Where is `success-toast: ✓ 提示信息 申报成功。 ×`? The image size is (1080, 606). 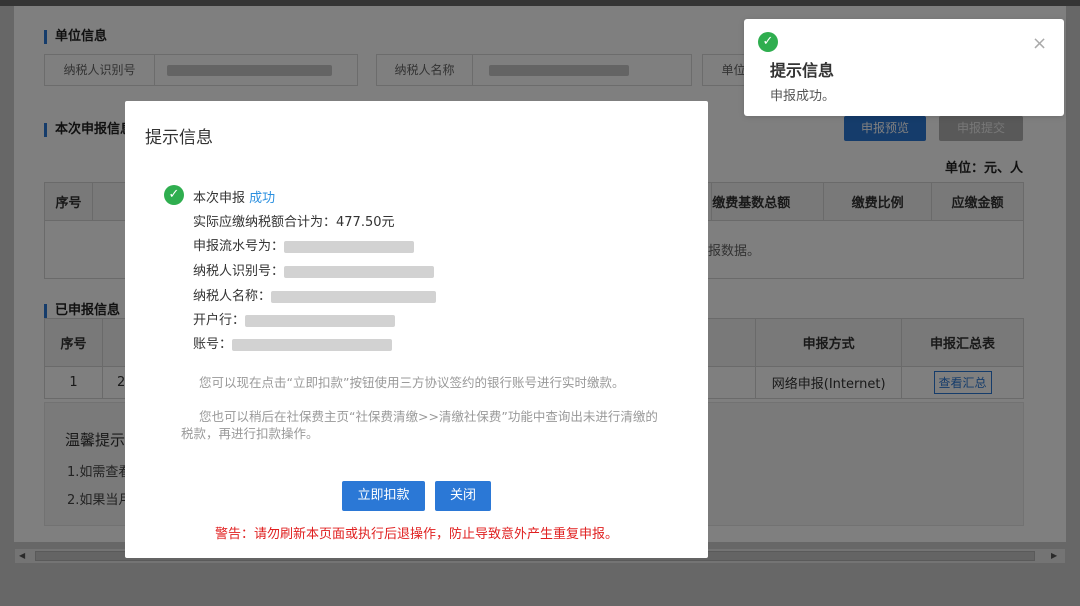
success-toast: ✓ 提示信息 申报成功。 × is located at coordinates (904, 67).